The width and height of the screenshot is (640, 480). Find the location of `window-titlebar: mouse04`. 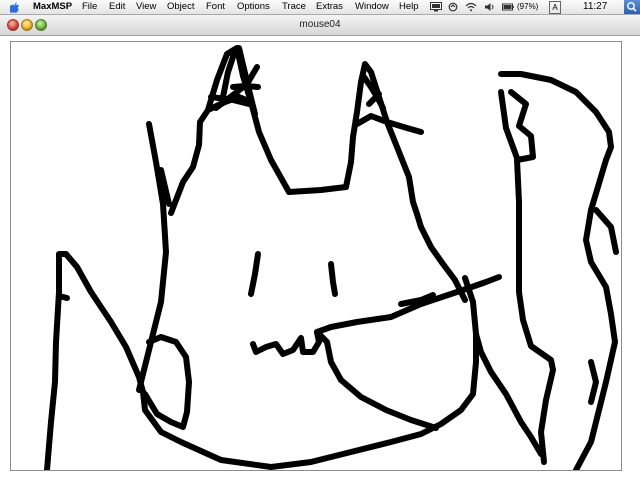

window-titlebar: mouse04 is located at coordinates (320, 25).